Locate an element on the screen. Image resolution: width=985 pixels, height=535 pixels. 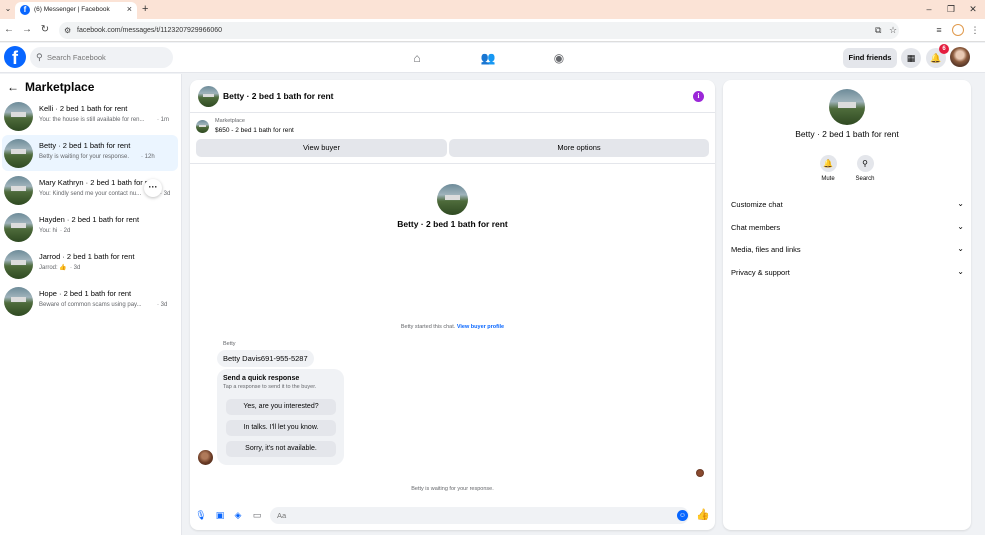
chat-profile-avatar is located at coordinates (452, 199).